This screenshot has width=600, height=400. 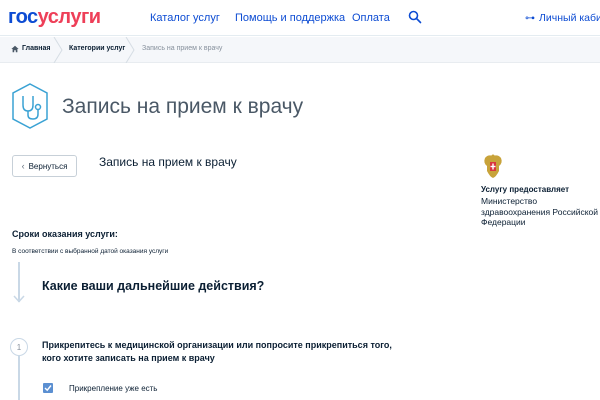 I want to click on coat-of-arms-icon, so click(x=493, y=166).